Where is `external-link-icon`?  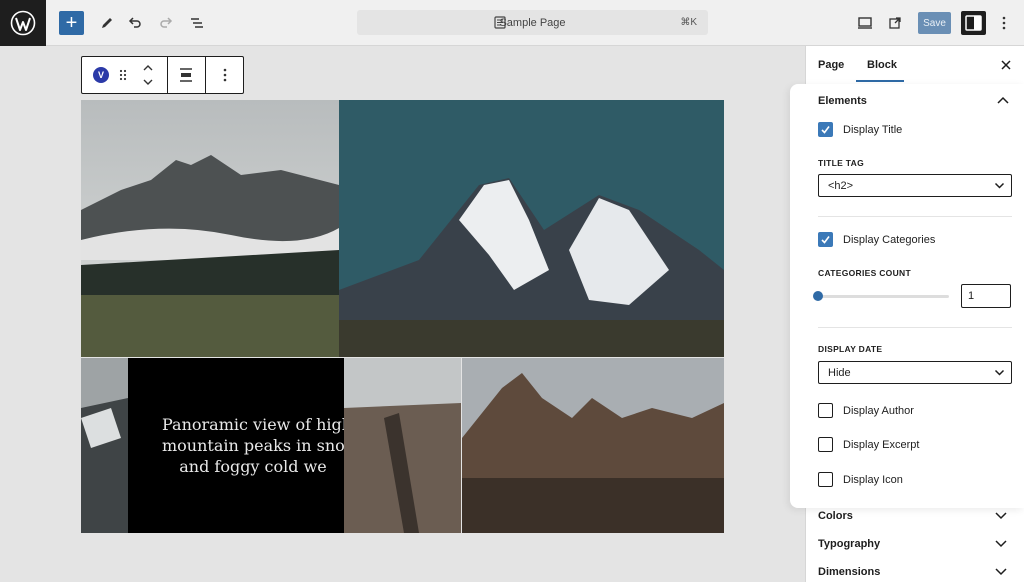 external-link-icon is located at coordinates (895, 23).